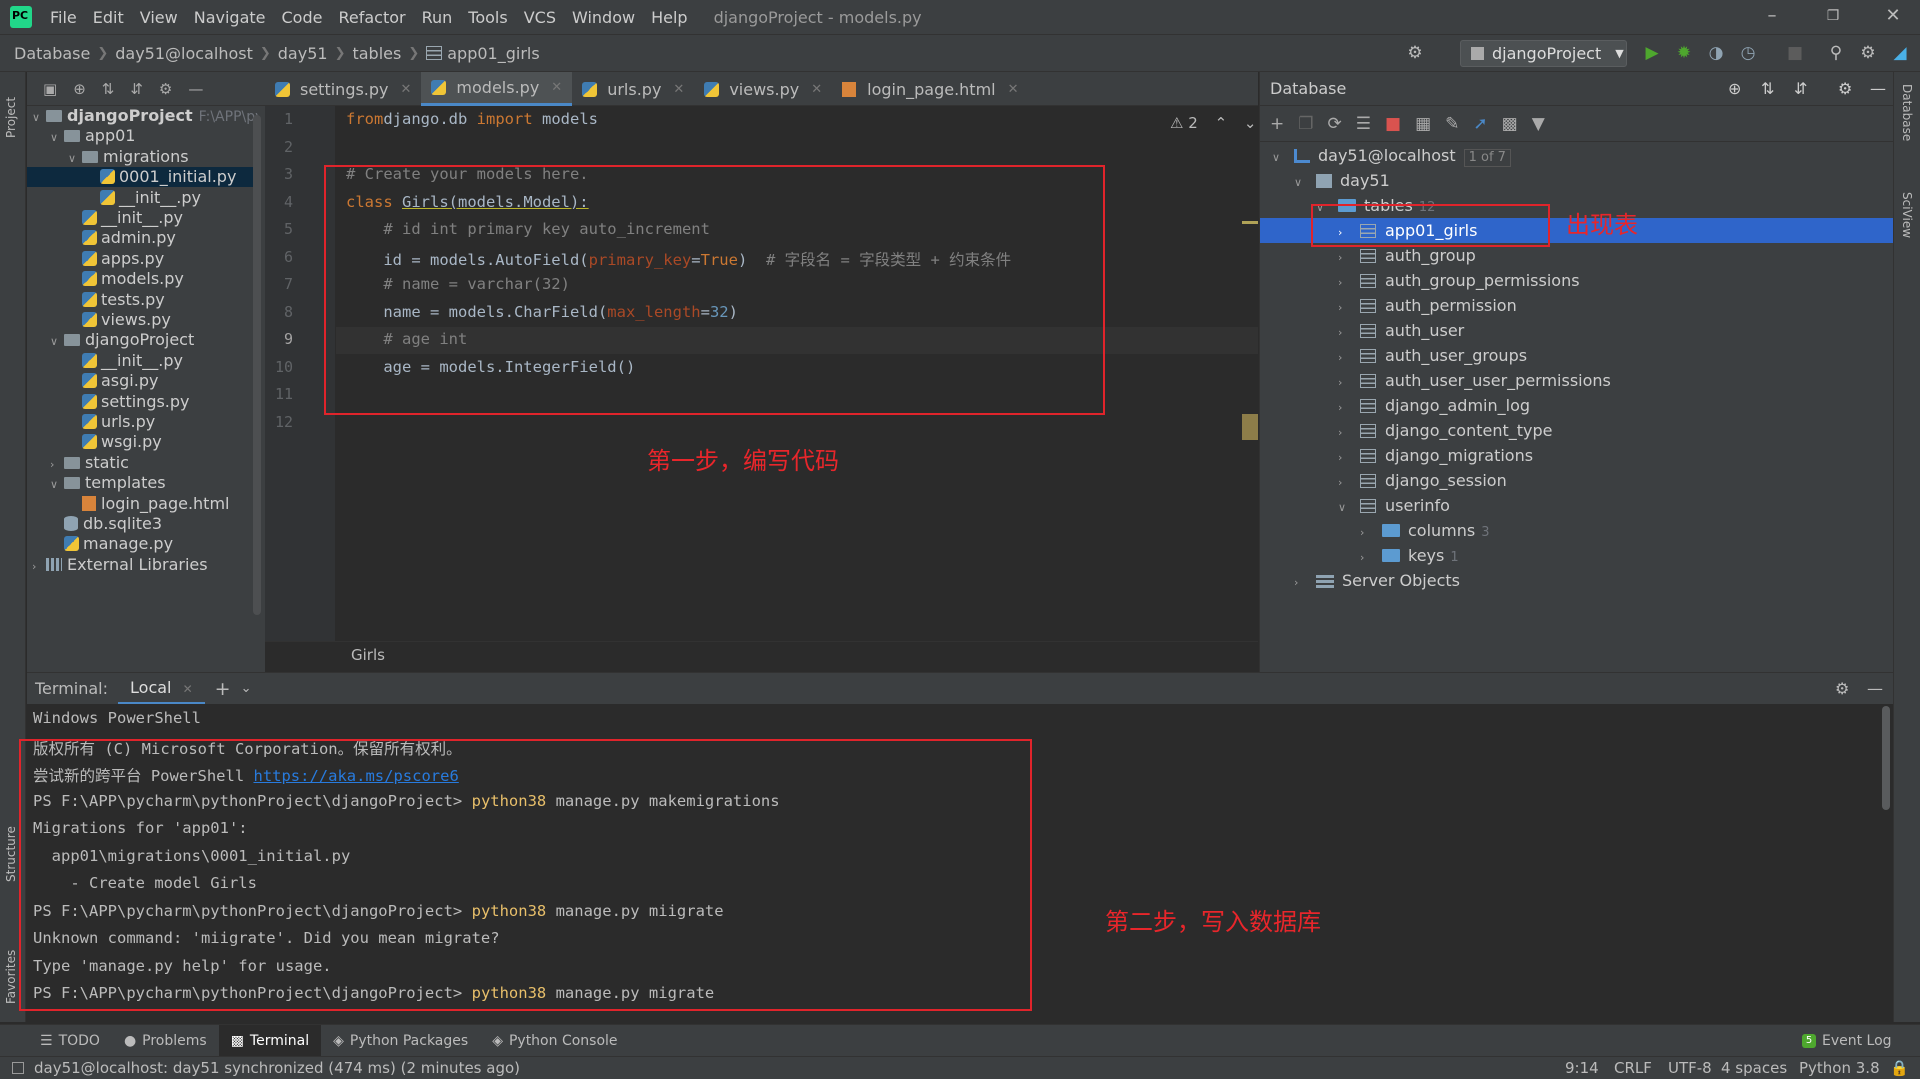  I want to click on tab-models-py: models.py ✕, so click(497, 89).